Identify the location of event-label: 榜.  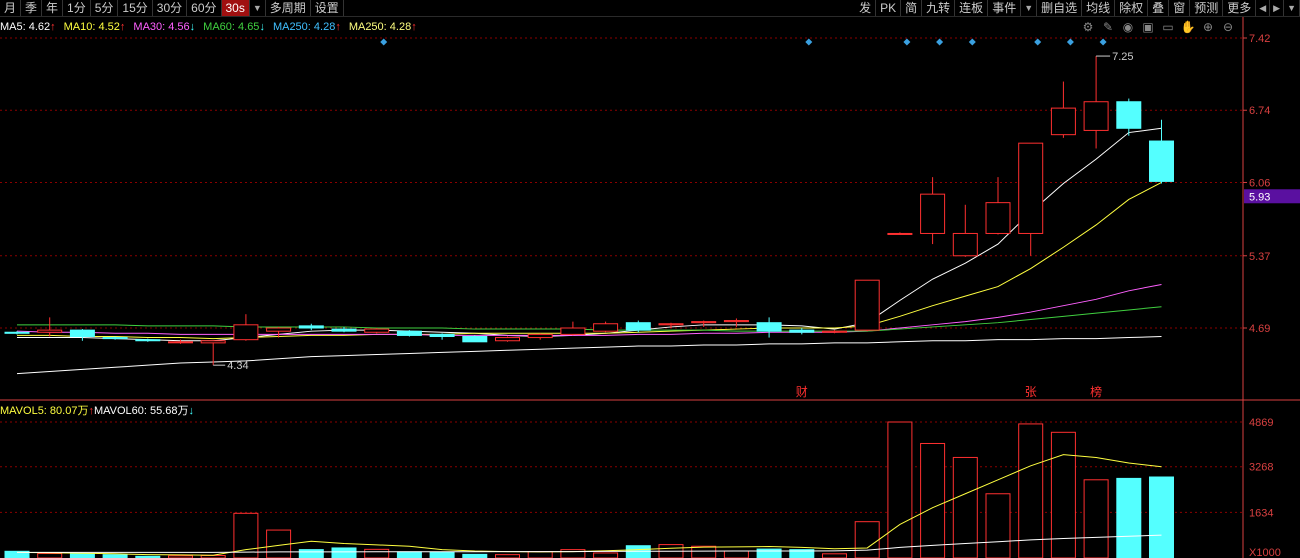
(1096, 391).